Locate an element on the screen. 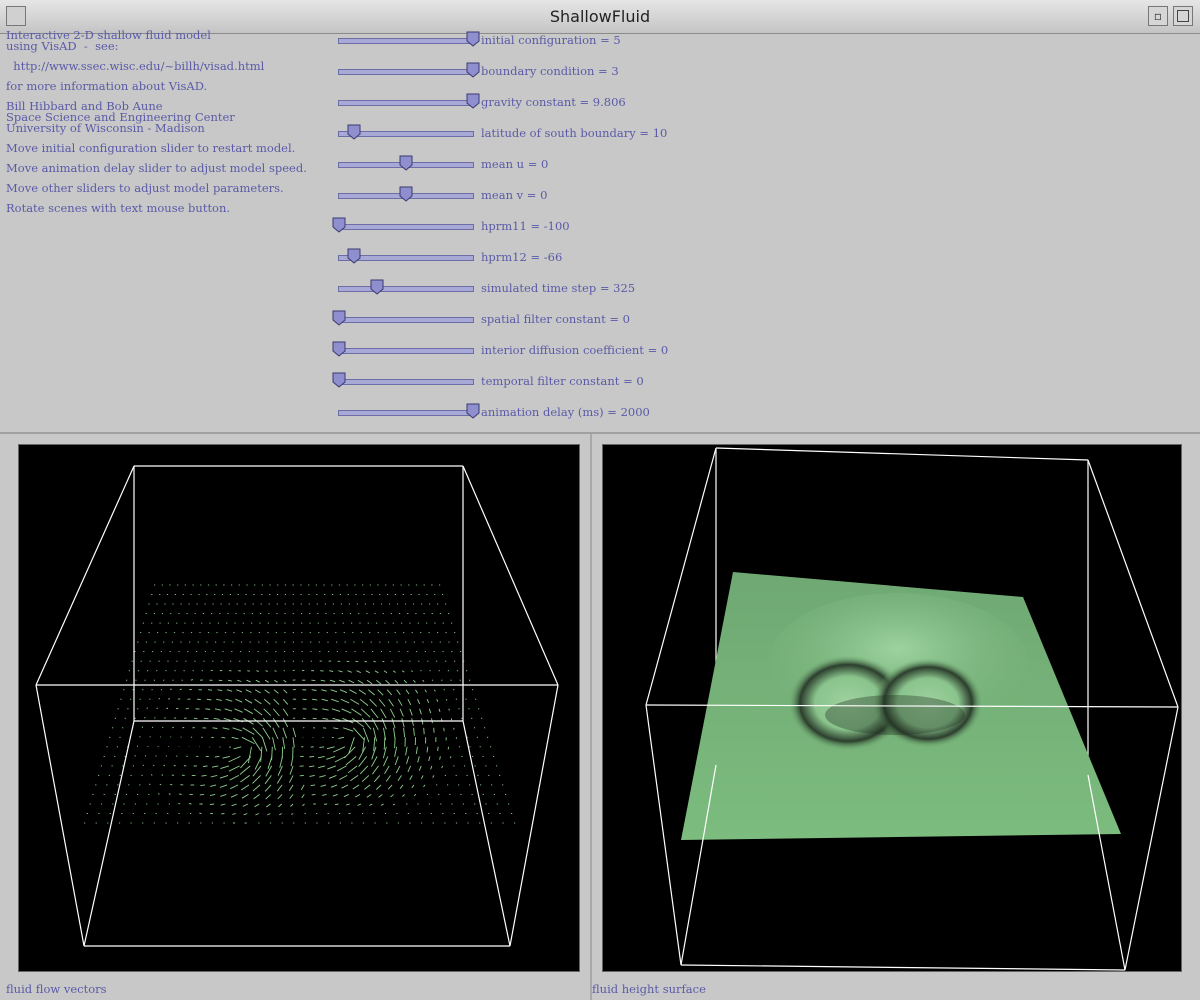 The height and width of the screenshot is (1000, 1200). flow-vector-field is located at coordinates (300, 704).